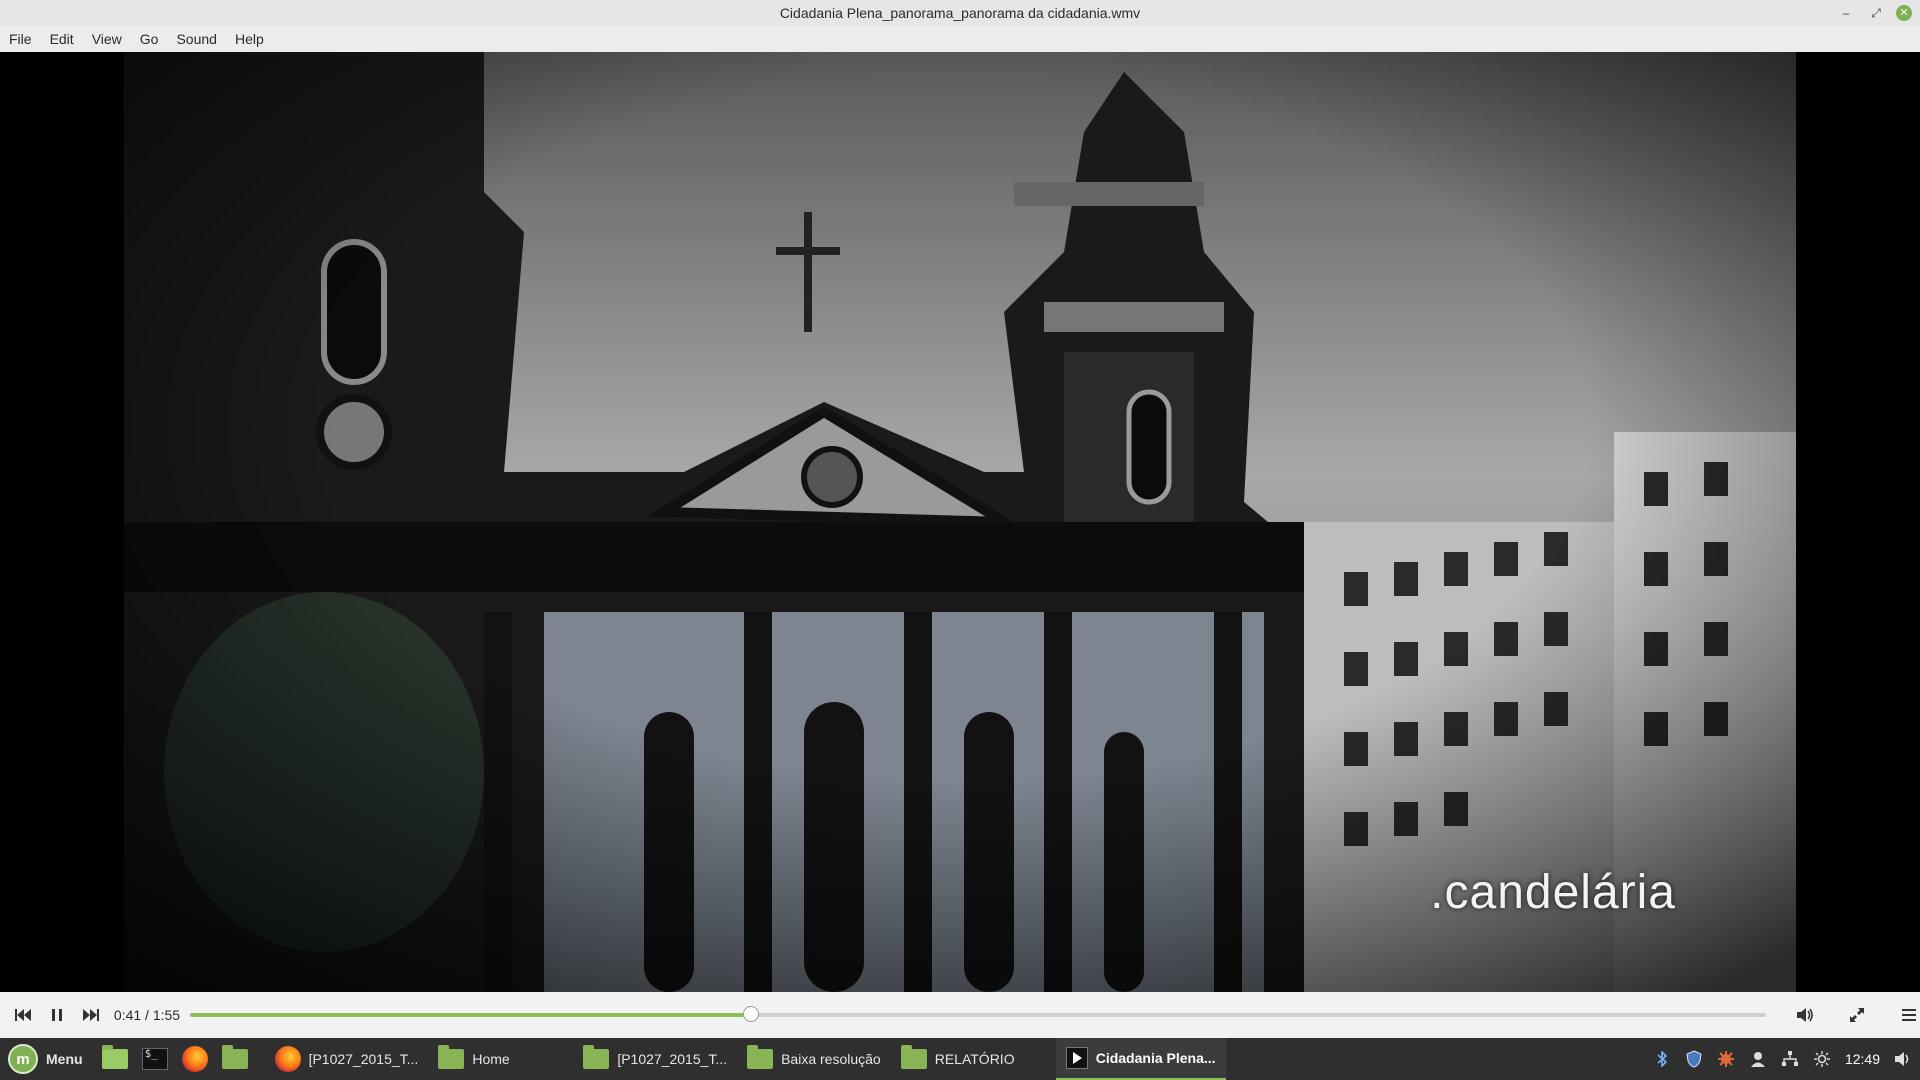  Describe the element at coordinates (831, 1059) in the screenshot. I see `task-label: Baixa resolução` at that location.